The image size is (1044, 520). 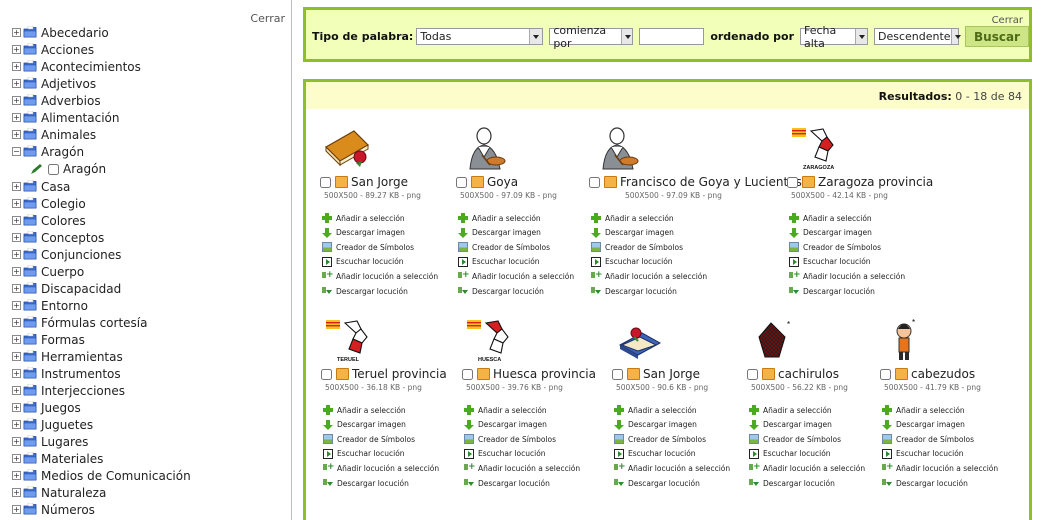 What do you see at coordinates (147, 322) in the screenshot?
I see `tree-node: + Fórmulas cortesía` at bounding box center [147, 322].